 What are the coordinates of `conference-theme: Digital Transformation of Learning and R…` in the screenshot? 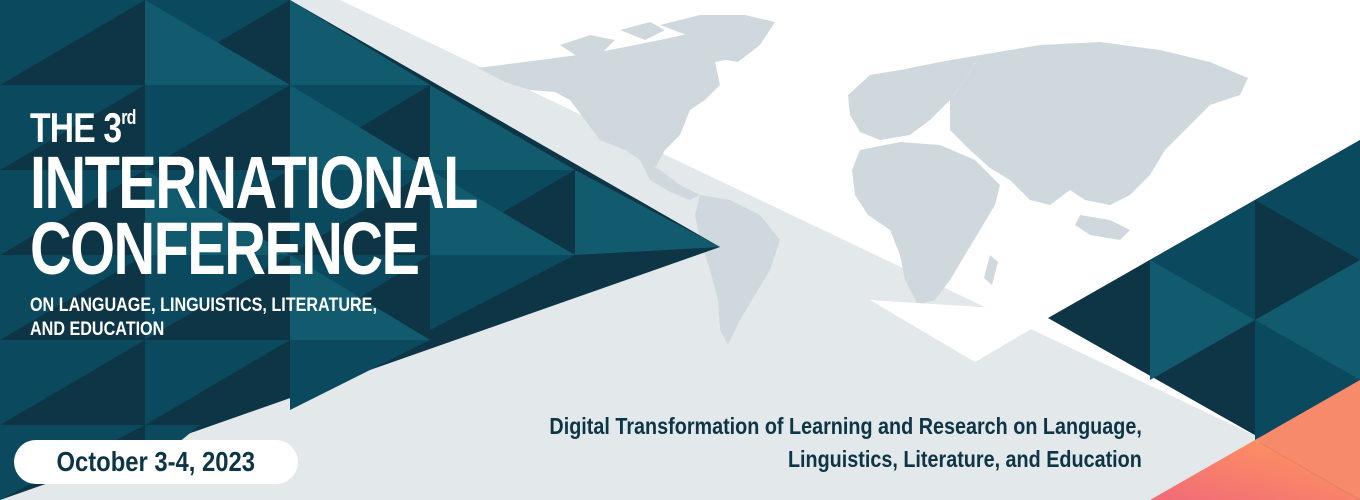 It's located at (846, 443).